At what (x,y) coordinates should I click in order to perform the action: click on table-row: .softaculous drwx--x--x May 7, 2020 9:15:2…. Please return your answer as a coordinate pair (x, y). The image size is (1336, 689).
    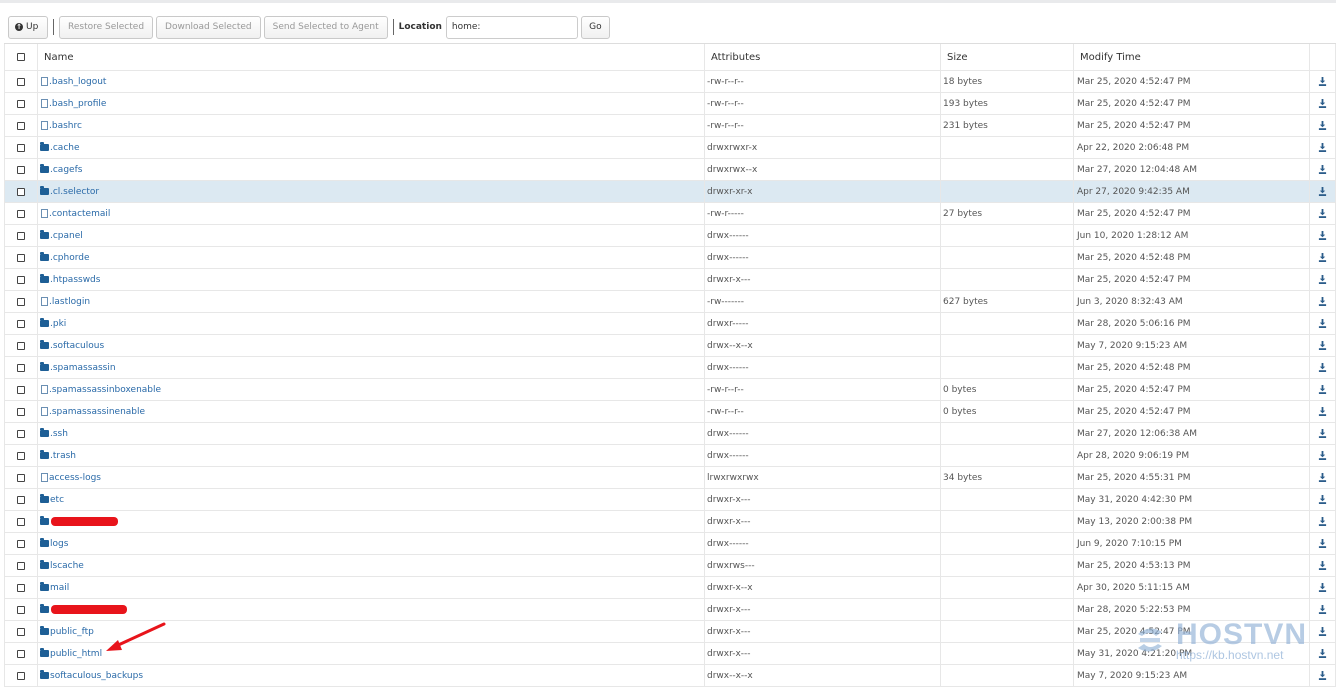
    Looking at the image, I should click on (670, 346).